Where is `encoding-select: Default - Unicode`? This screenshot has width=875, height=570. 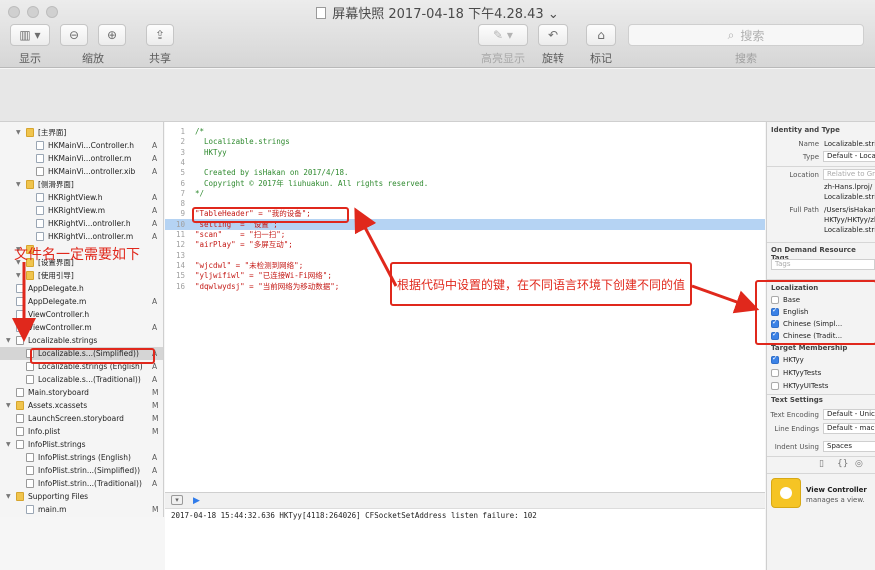 encoding-select: Default - Unicode is located at coordinates (849, 414).